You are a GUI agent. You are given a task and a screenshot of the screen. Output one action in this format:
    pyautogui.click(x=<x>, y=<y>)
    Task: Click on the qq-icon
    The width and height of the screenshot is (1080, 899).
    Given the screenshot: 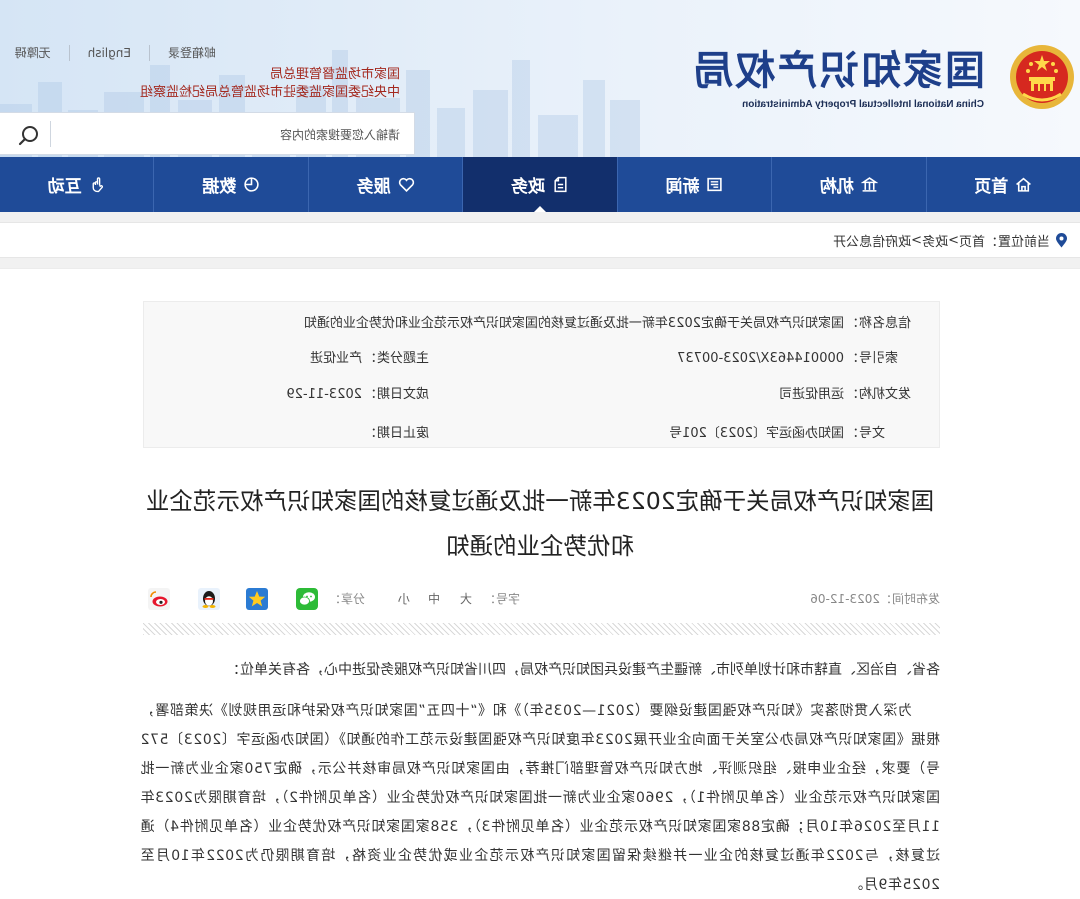 What is the action you would take?
    pyautogui.click(x=209, y=599)
    